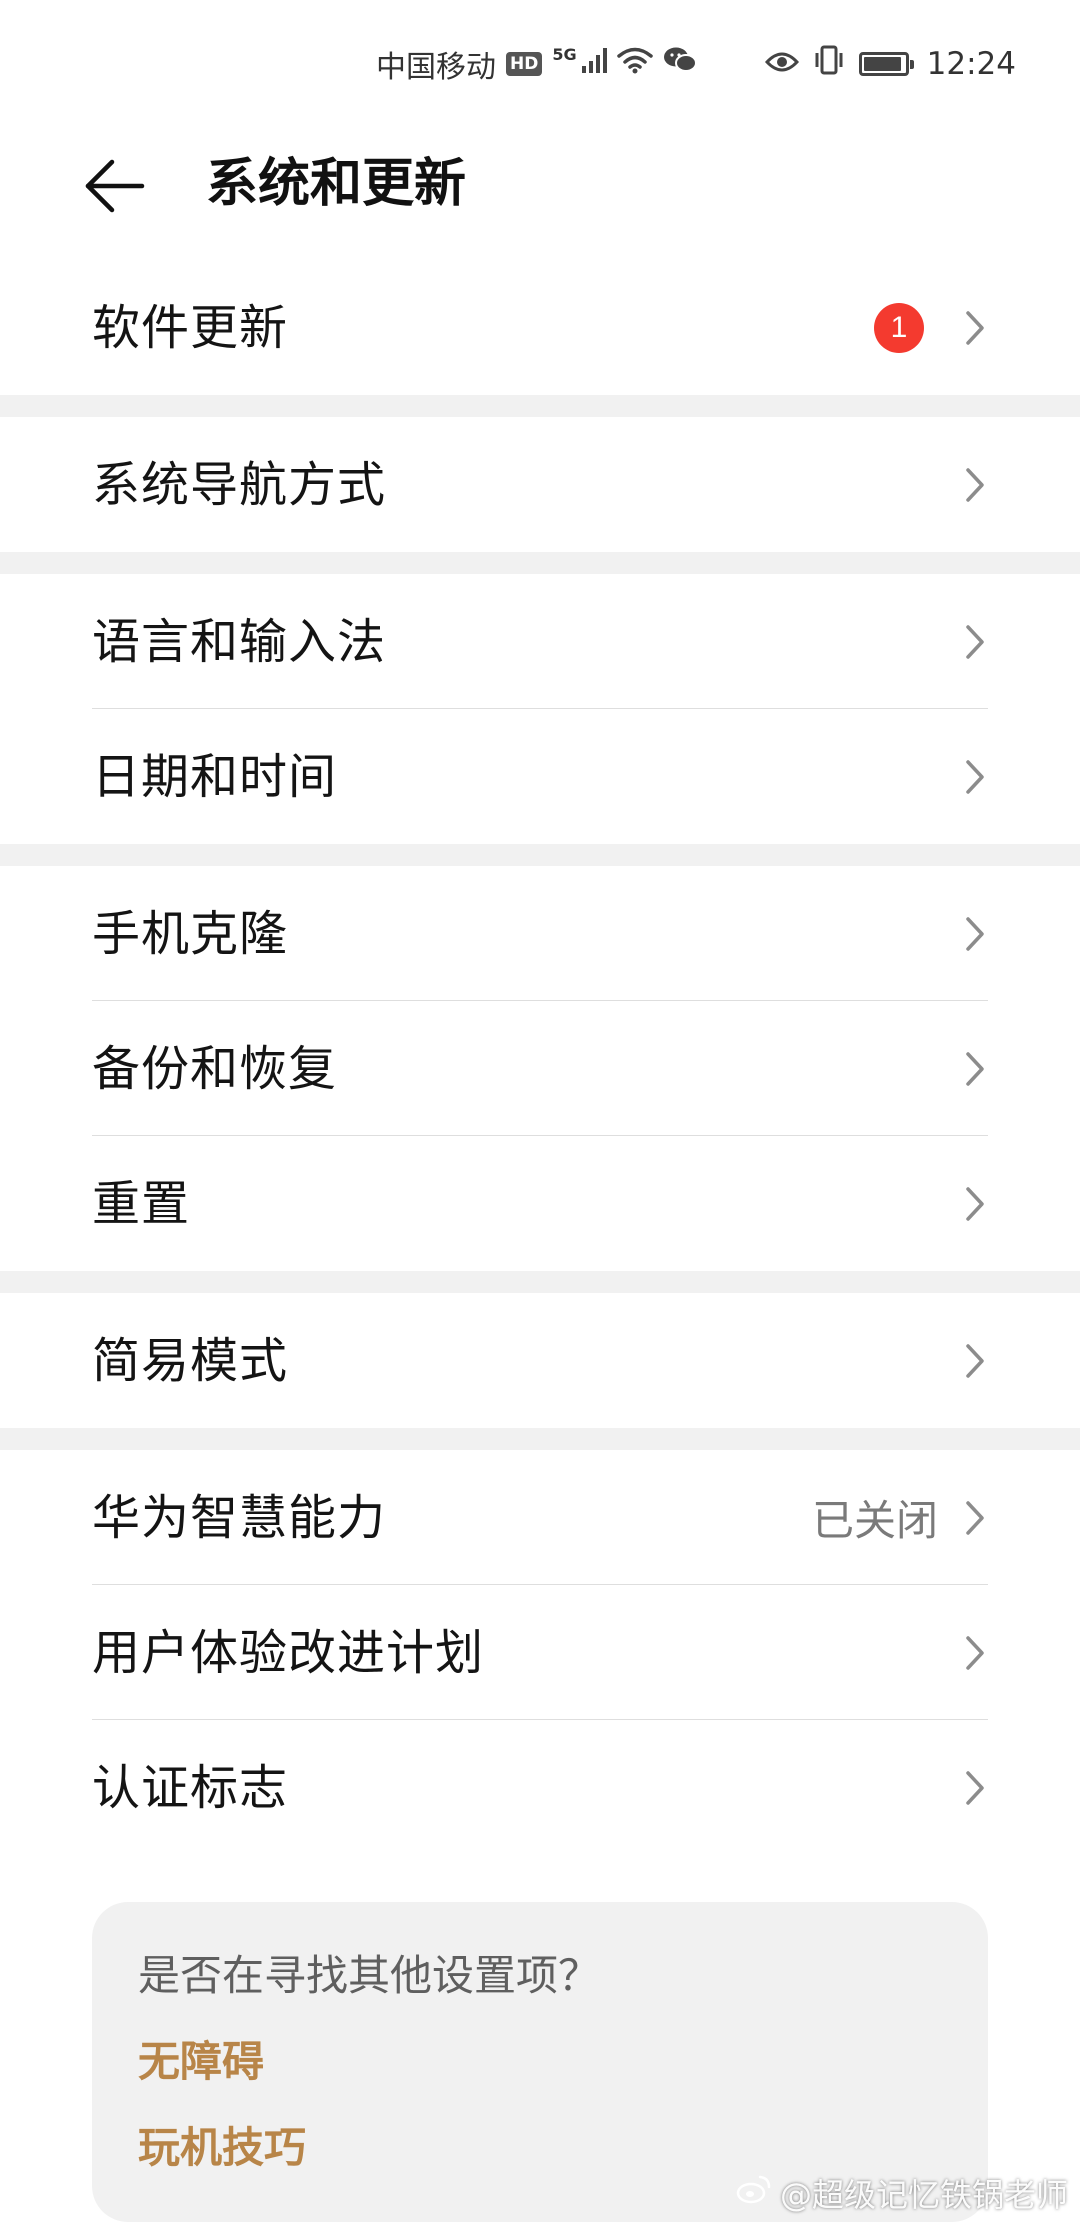 Image resolution: width=1080 pixels, height=2228 pixels. Describe the element at coordinates (239, 484) in the screenshot. I see `row-label: 系统导航方式` at that location.